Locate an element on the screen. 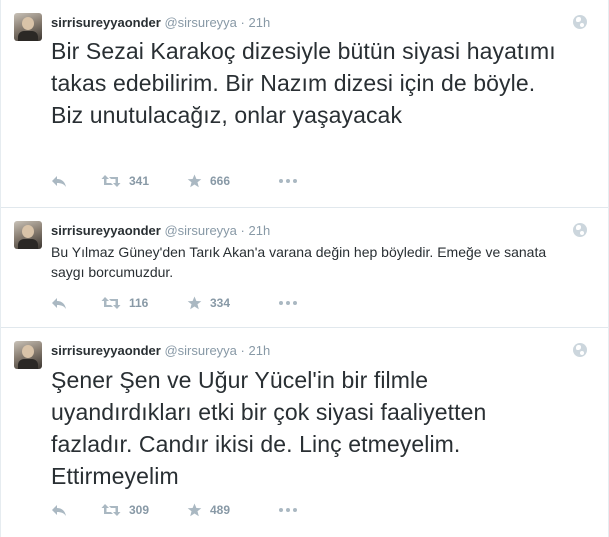 The image size is (609, 537). favorite-button: 666 is located at coordinates (233, 181).